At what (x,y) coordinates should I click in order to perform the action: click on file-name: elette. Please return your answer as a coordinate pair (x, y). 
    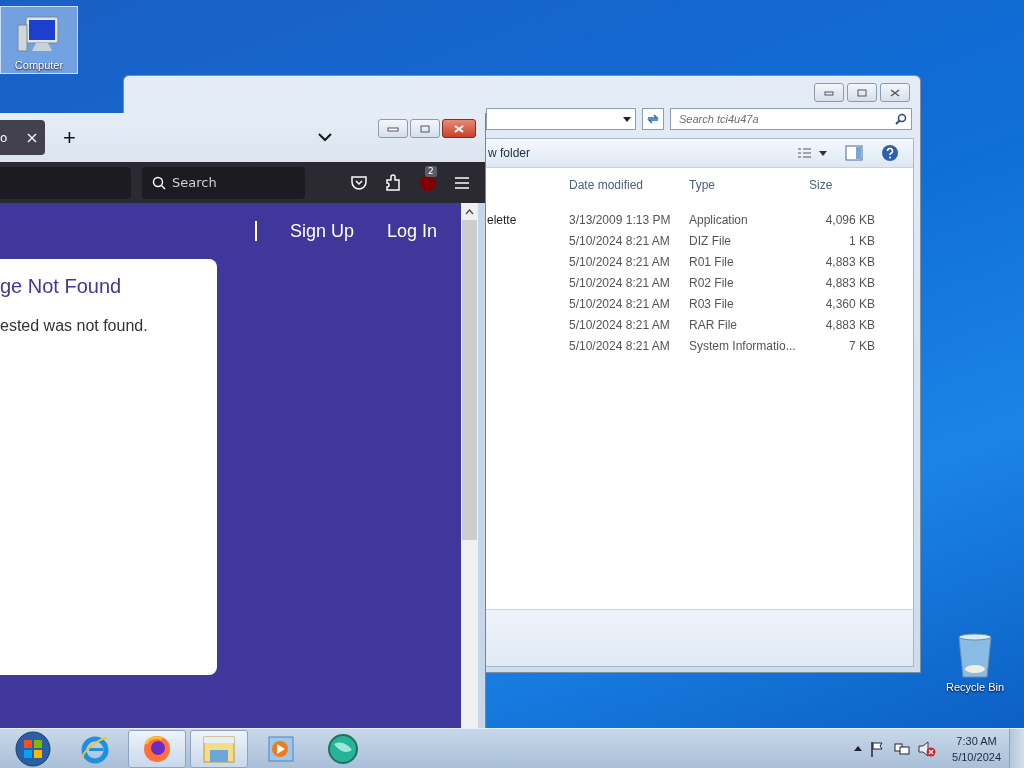
    Looking at the image, I should click on (502, 220).